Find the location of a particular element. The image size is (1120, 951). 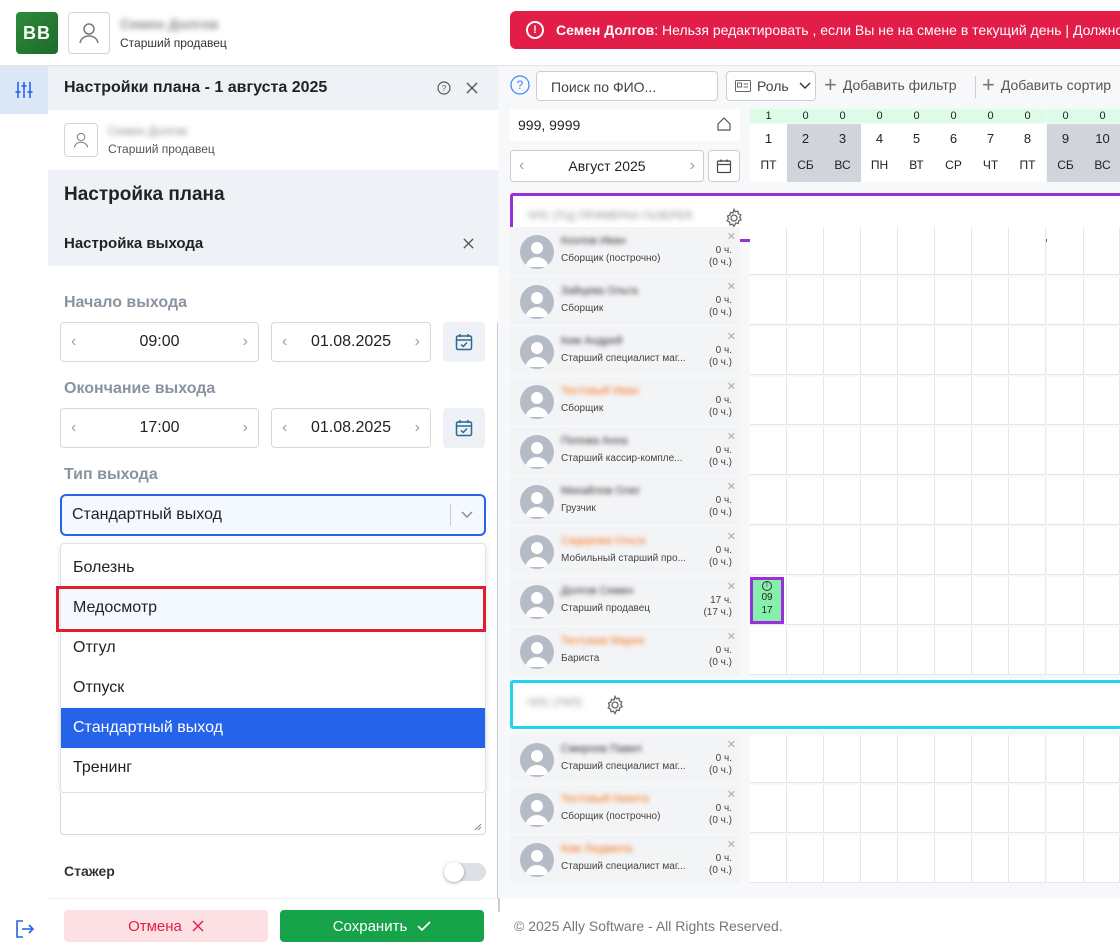

type-select: Стандартный выход is located at coordinates (273, 515).